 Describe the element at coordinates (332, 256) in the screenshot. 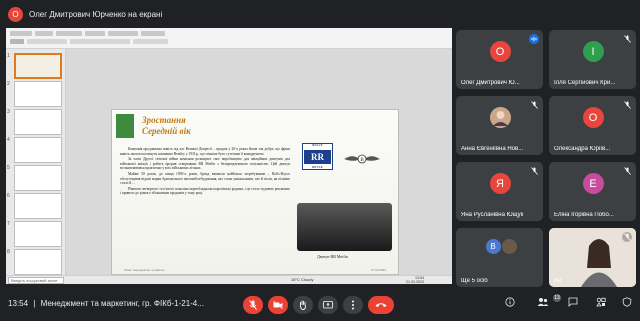

I see `engine-caption: Двигун RR Merlin` at that location.